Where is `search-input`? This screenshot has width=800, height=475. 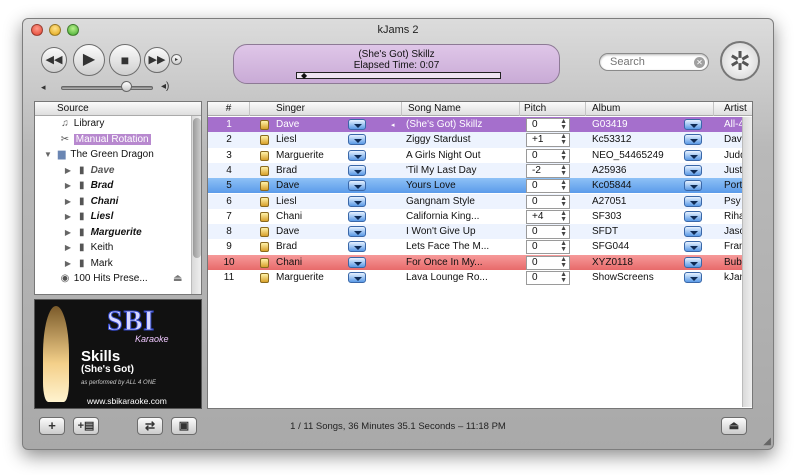 search-input is located at coordinates (650, 62).